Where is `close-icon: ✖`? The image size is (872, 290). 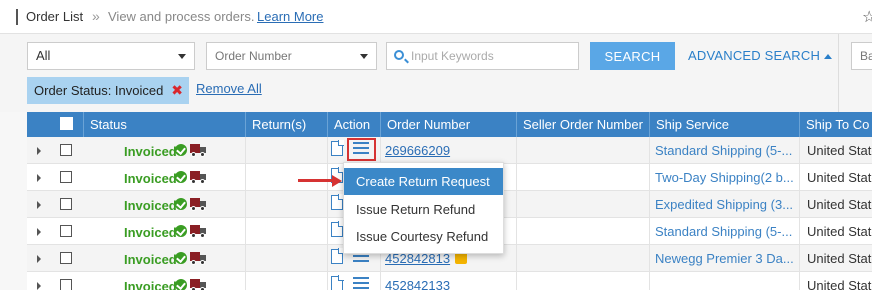
close-icon: ✖ is located at coordinates (177, 90).